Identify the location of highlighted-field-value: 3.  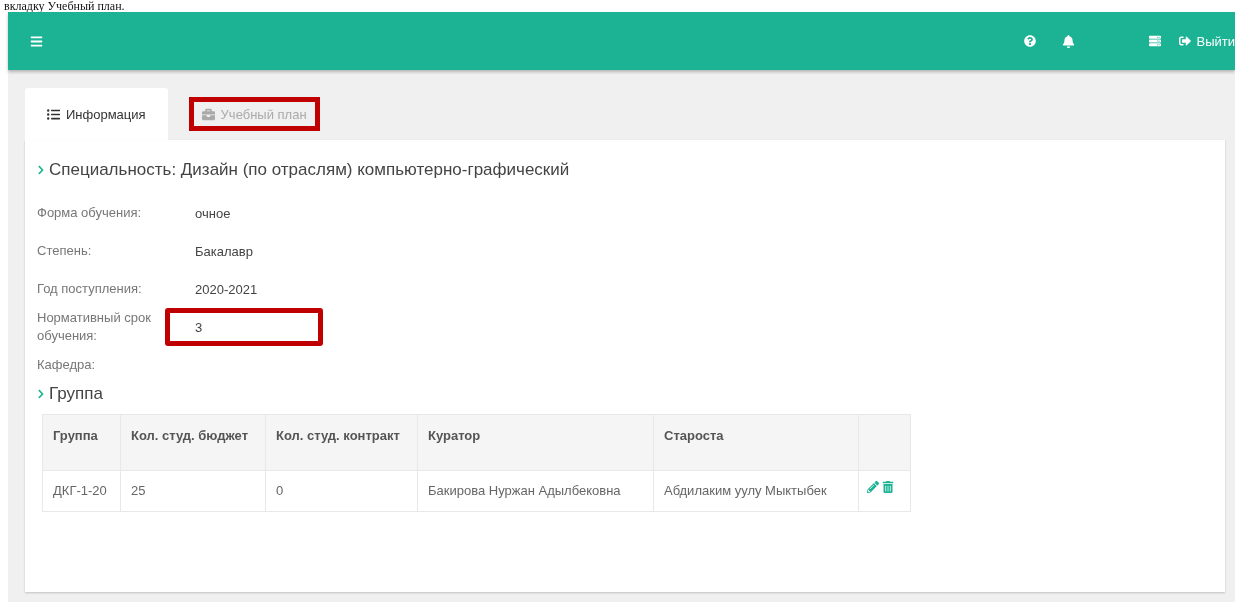
(244, 327).